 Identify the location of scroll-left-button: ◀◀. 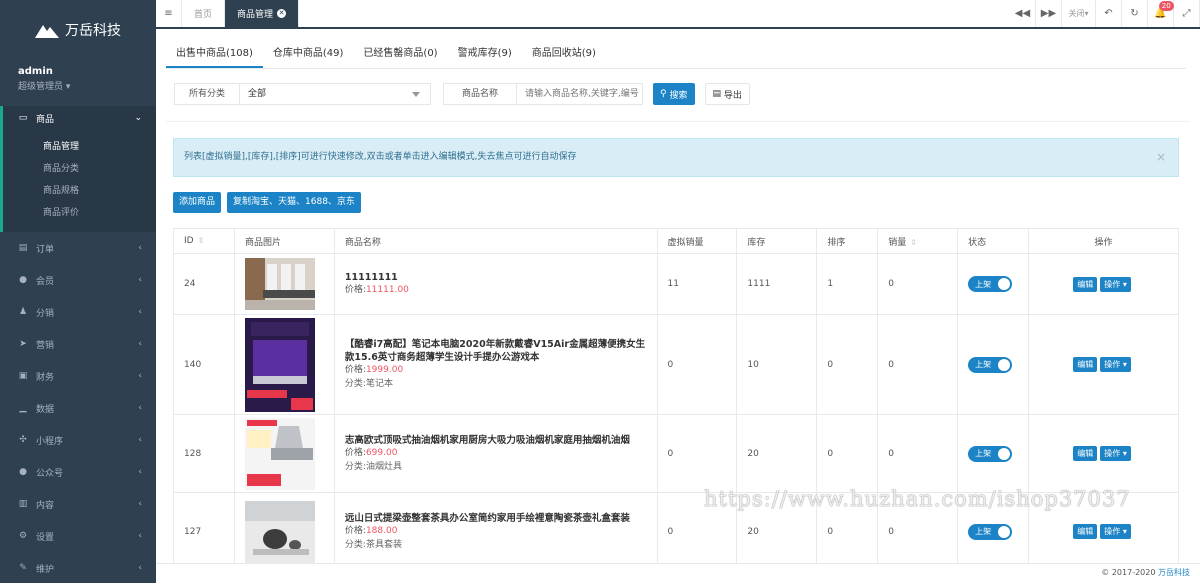
(1023, 13).